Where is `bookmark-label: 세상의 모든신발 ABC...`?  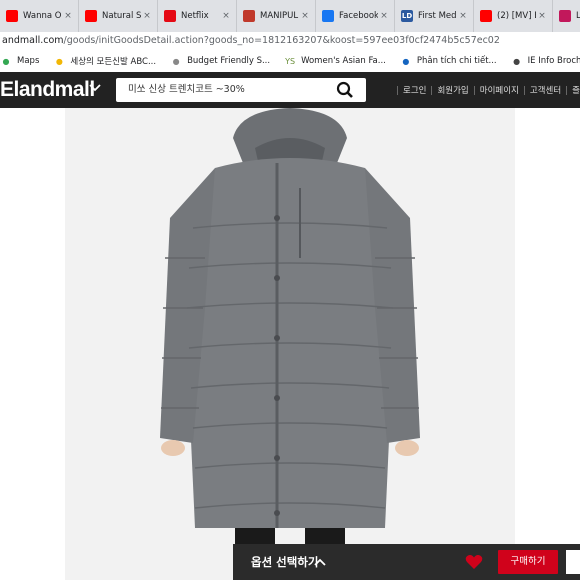 bookmark-label: 세상의 모든신발 ABC... is located at coordinates (113, 62).